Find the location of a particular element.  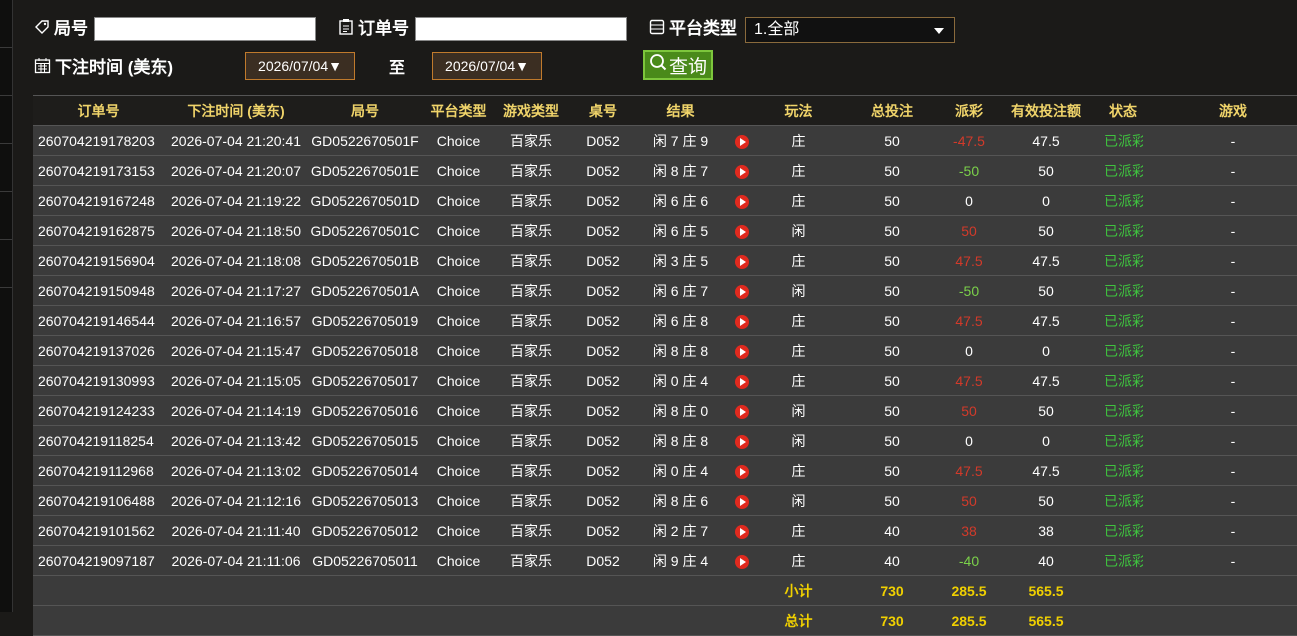

order-cell: 260704219101562 is located at coordinates (98, 530).